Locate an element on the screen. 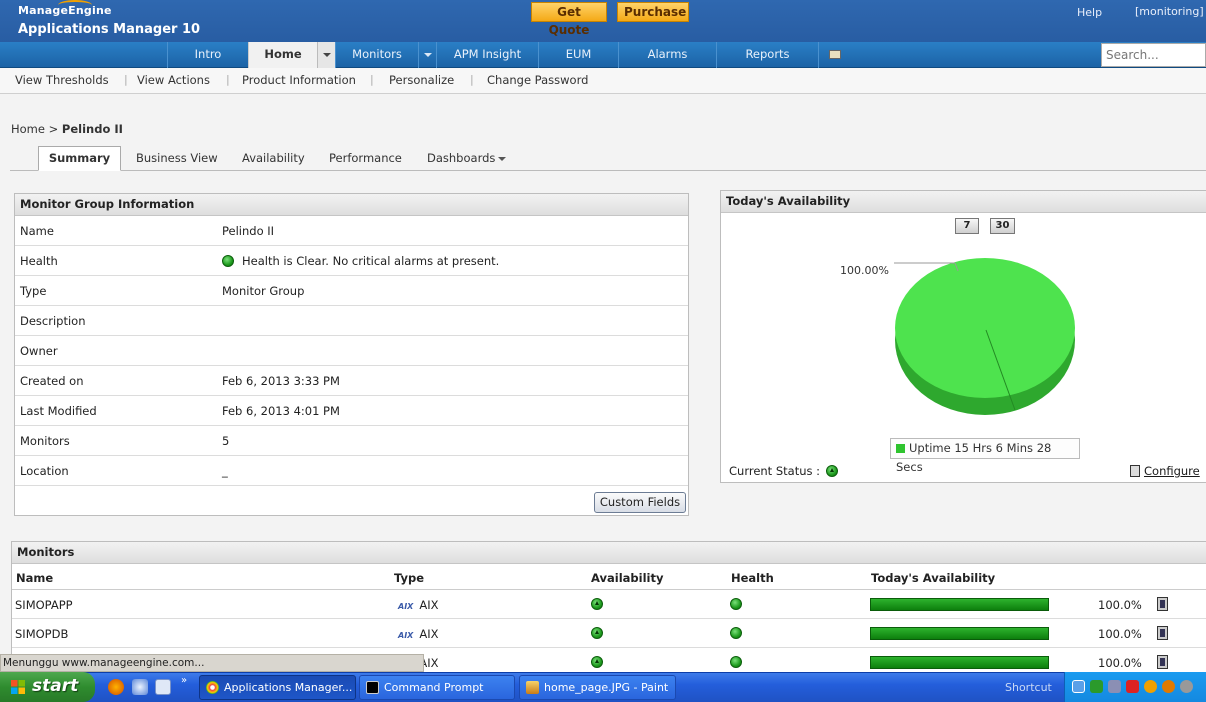  nav-more is located at coordinates (834, 55).